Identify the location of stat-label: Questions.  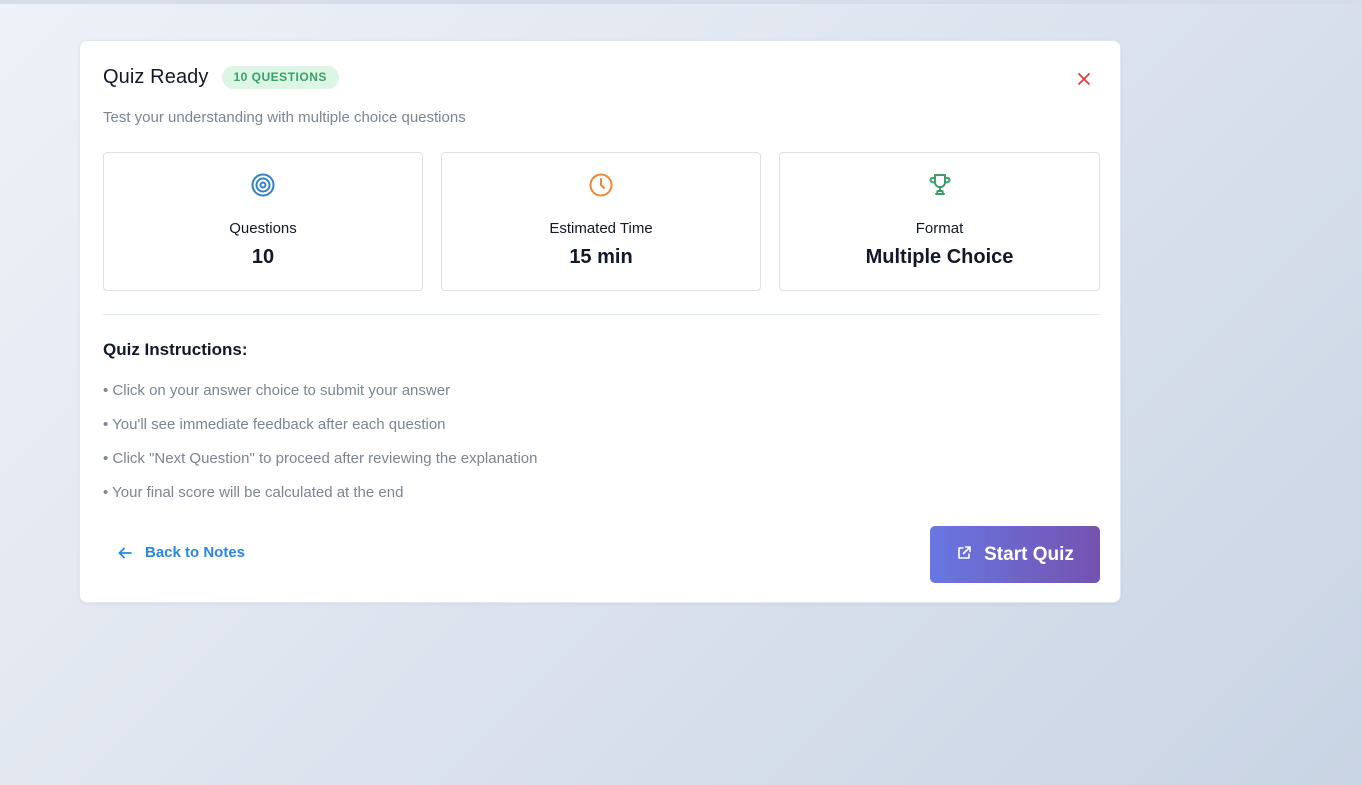
(263, 228).